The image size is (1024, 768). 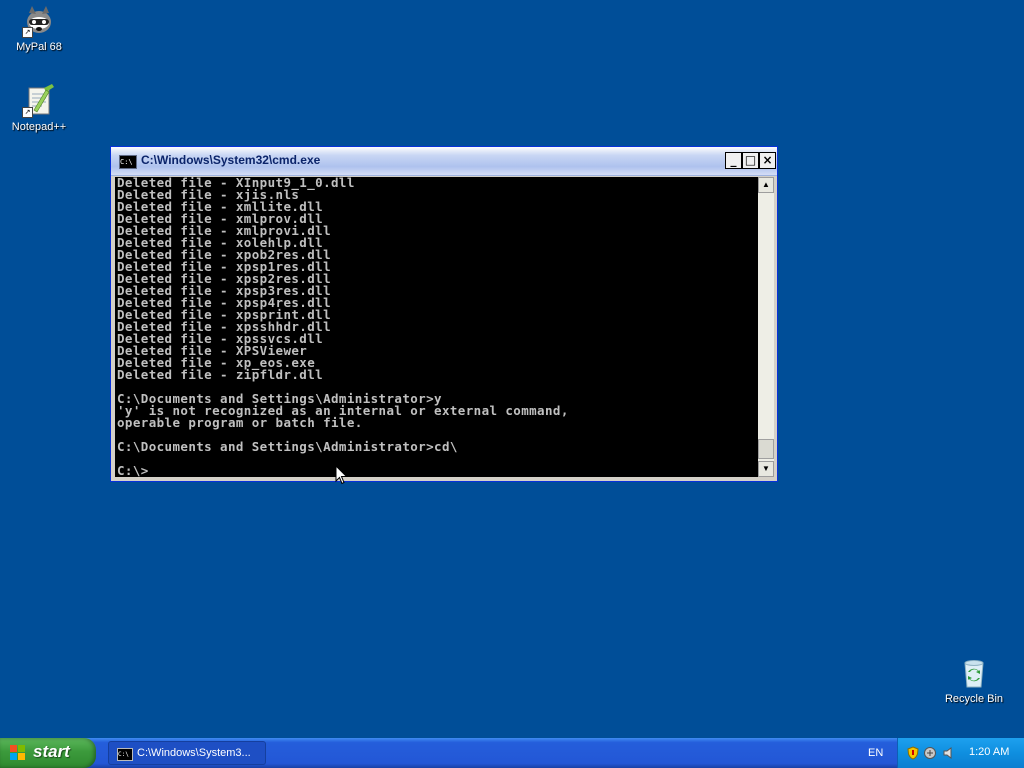 I want to click on desktop-icon-label: MyPal 68, so click(x=39, y=47).